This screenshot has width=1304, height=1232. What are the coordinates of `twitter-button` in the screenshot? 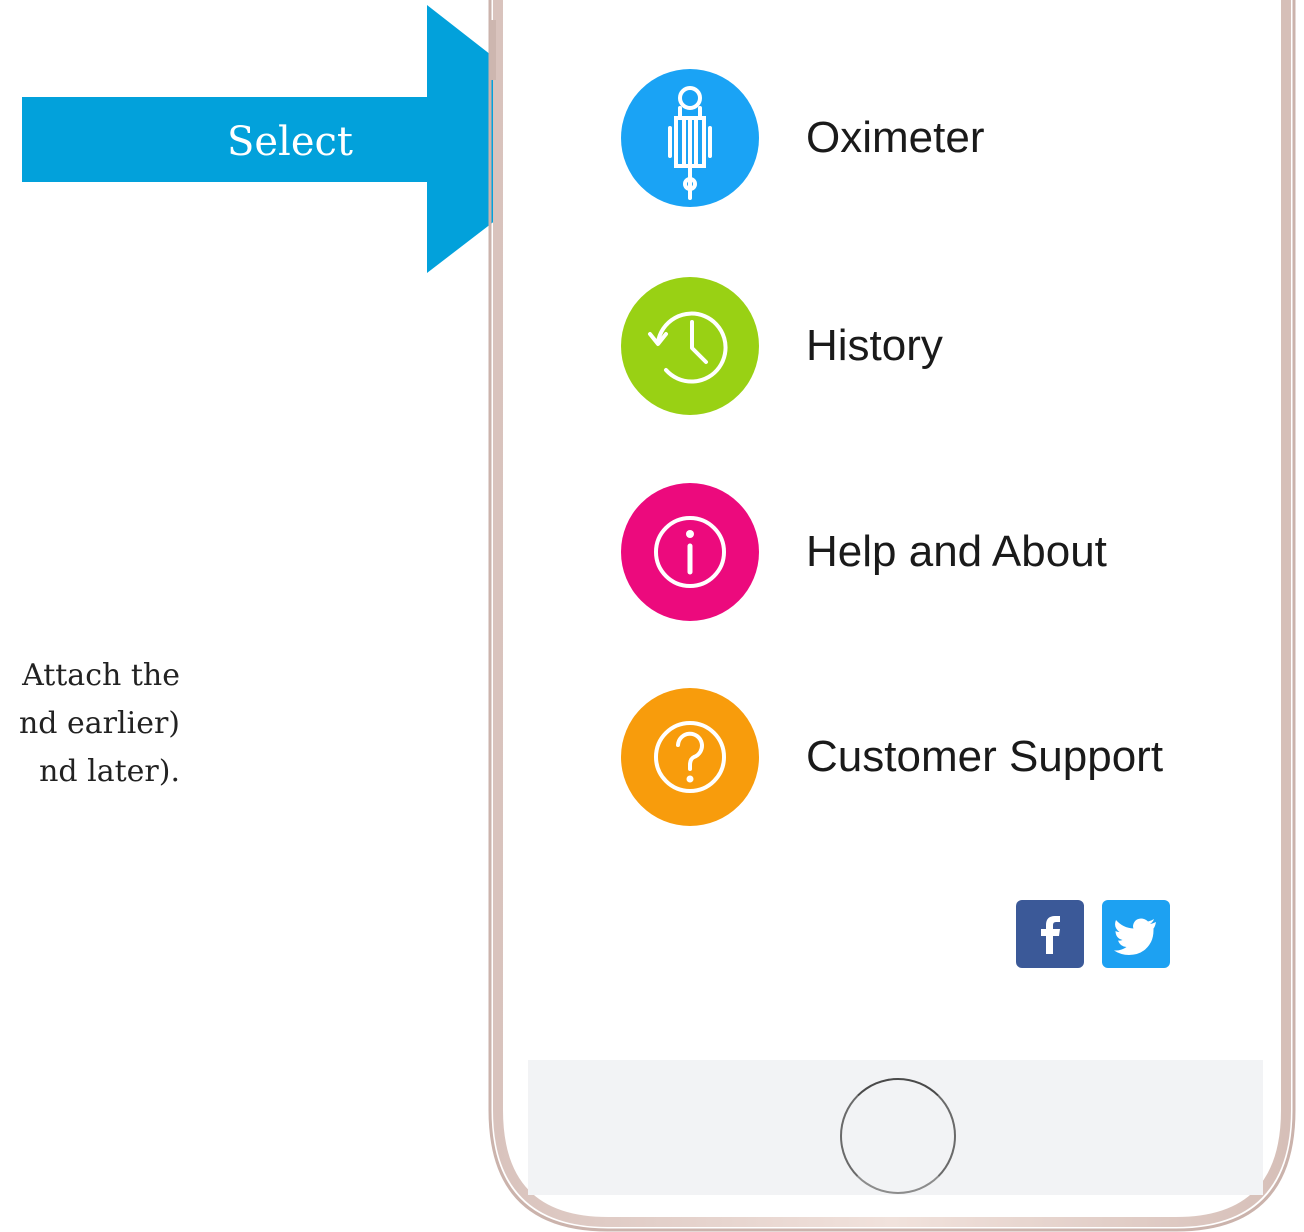 It's located at (1136, 934).